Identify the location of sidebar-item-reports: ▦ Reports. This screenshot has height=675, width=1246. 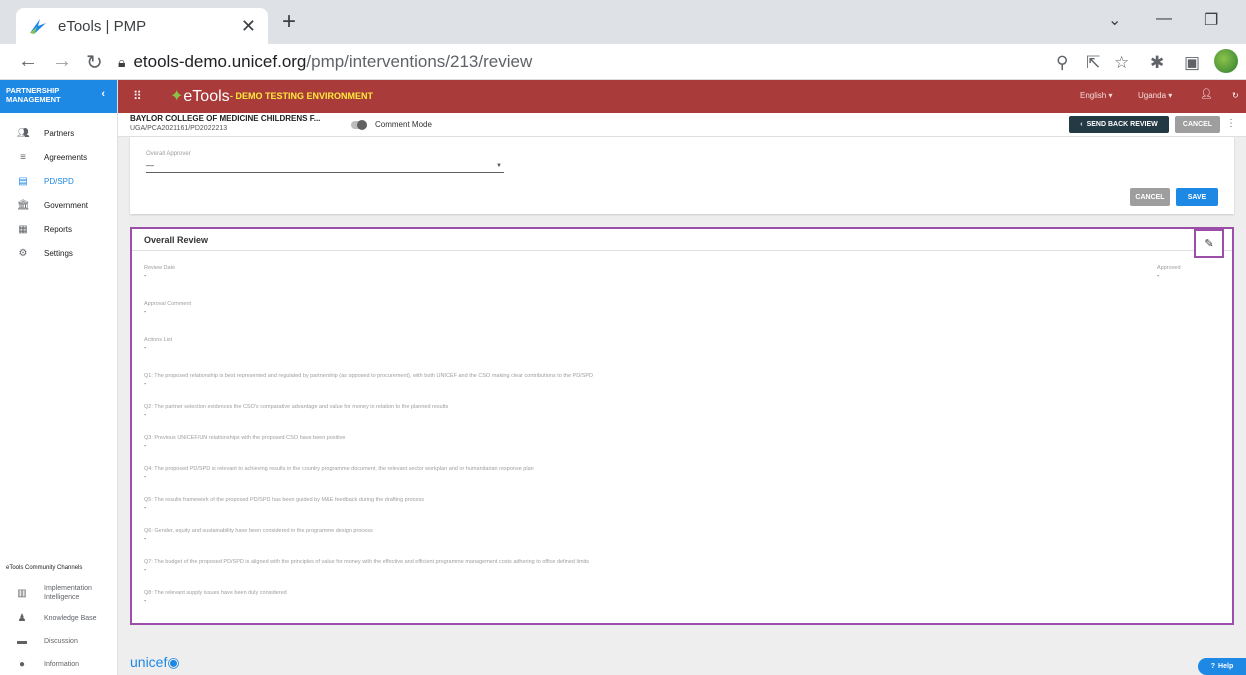
(58, 229).